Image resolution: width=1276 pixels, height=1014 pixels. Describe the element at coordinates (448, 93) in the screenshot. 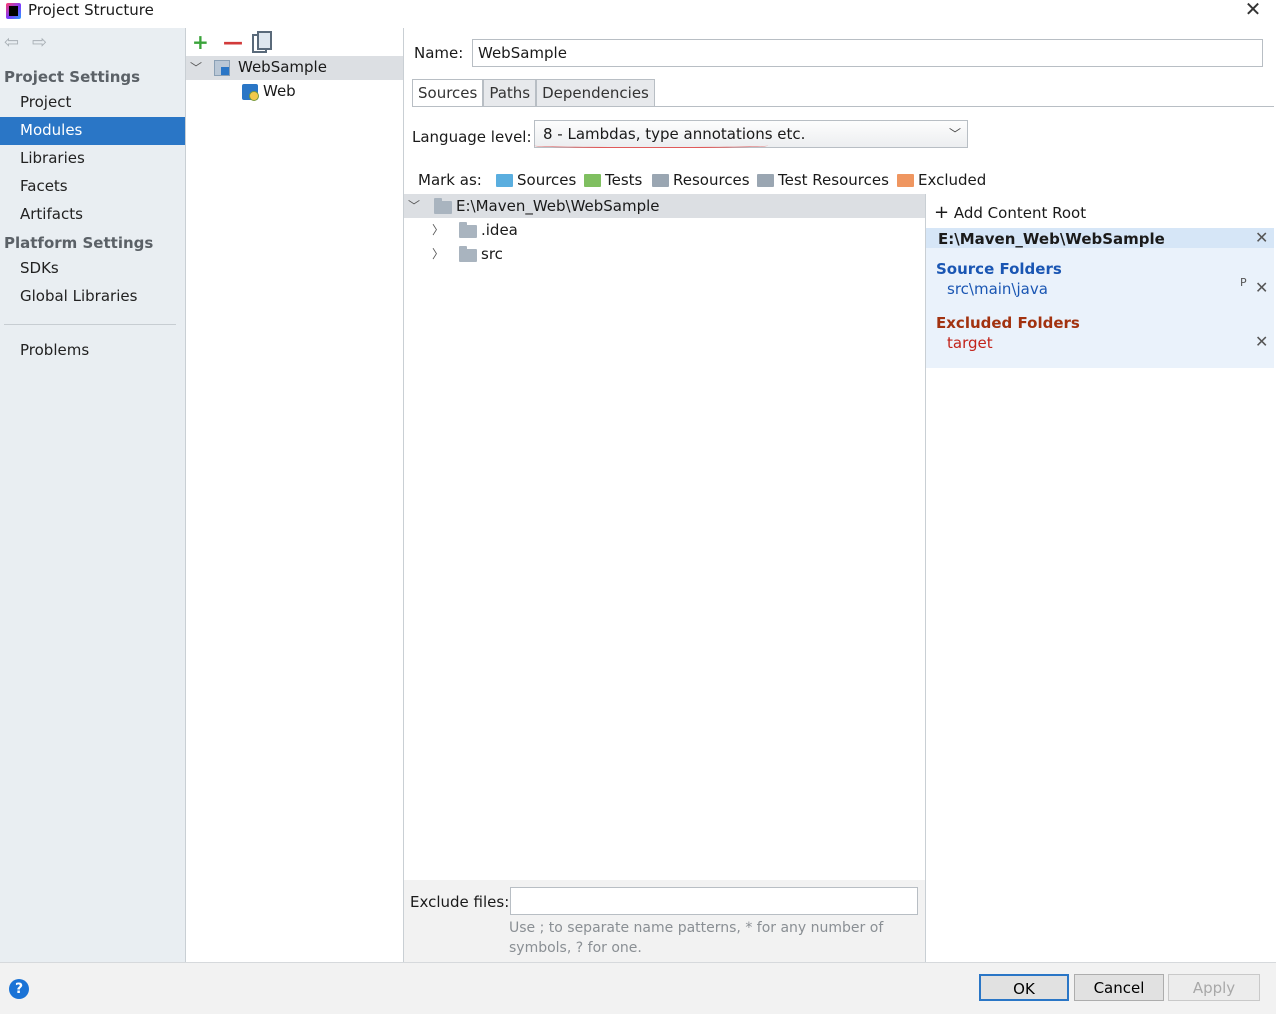

I see `tab-sources: Sources` at that location.